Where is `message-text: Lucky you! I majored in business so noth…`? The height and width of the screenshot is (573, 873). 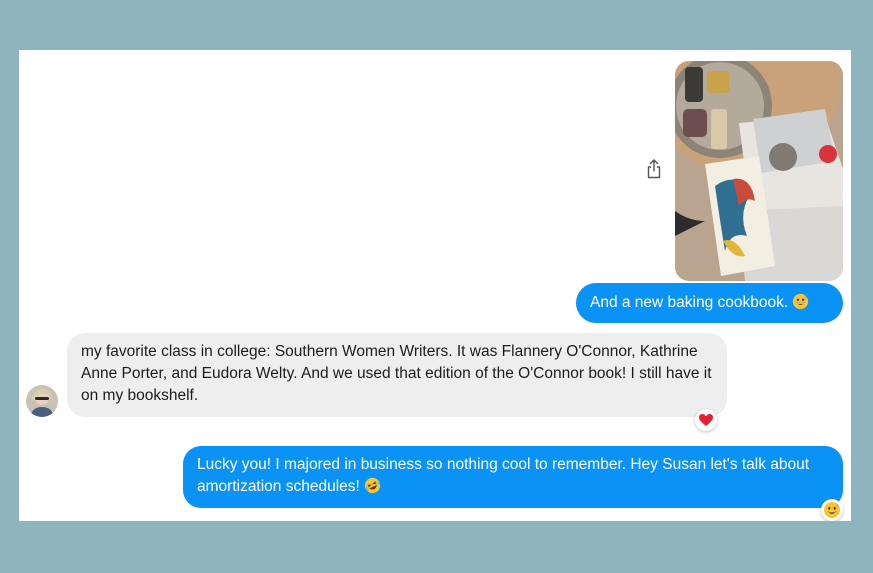 message-text: Lucky you! I majored in business so noth… is located at coordinates (503, 475).